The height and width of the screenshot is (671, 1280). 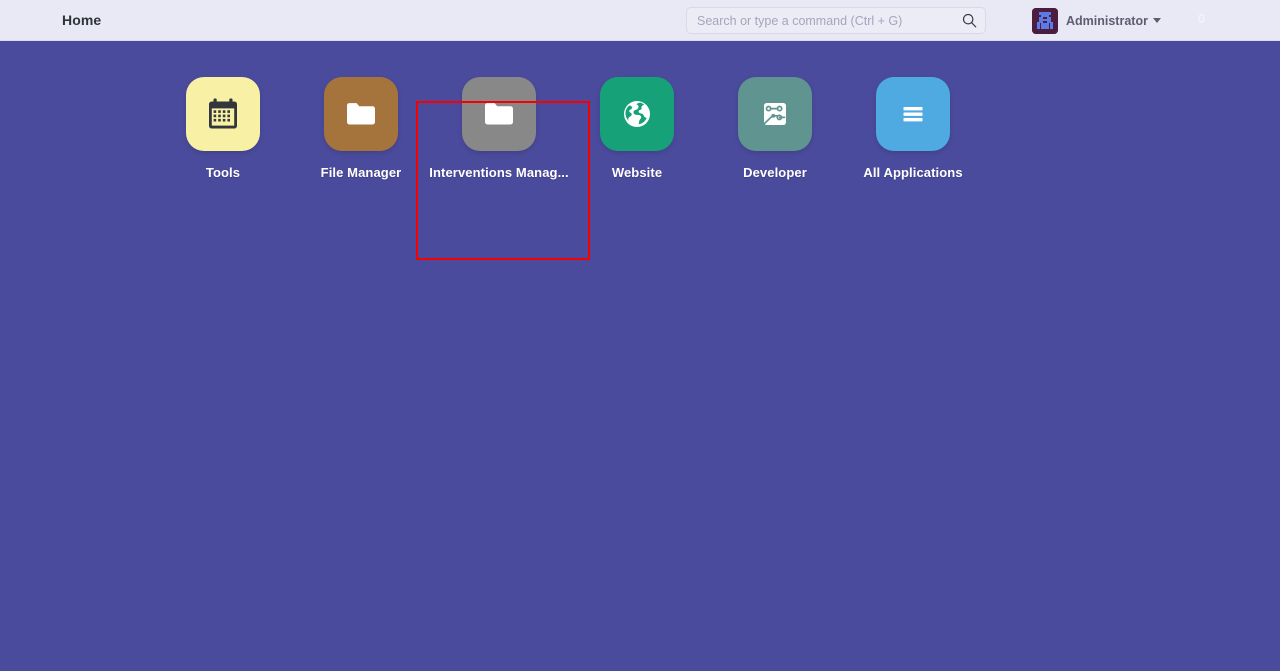 I want to click on app-label-all-applications: All Applications, so click(x=913, y=172).